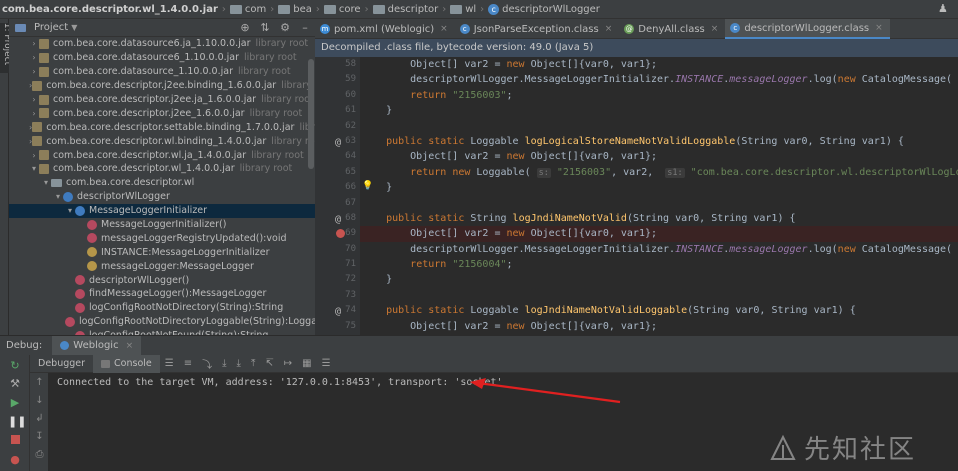 The width and height of the screenshot is (958, 471). Describe the element at coordinates (367, 186) in the screenshot. I see `intention-bulb-icon: 💡` at that location.